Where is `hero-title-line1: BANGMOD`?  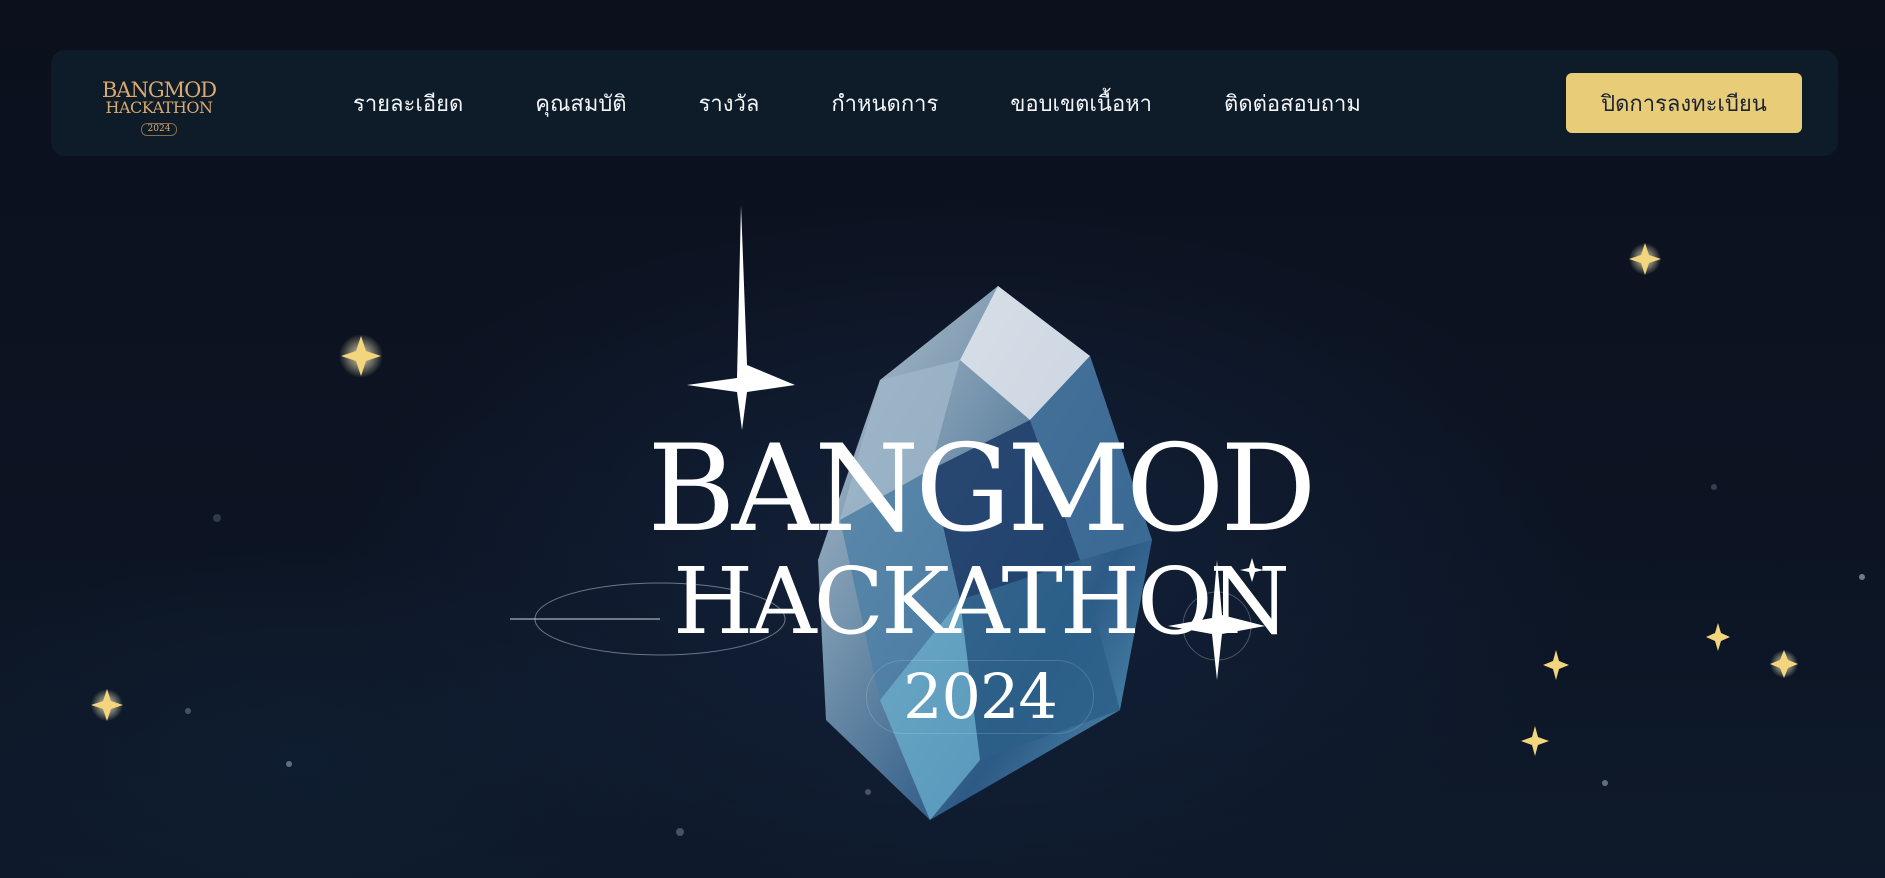 hero-title-line1: BANGMOD is located at coordinates (981, 489).